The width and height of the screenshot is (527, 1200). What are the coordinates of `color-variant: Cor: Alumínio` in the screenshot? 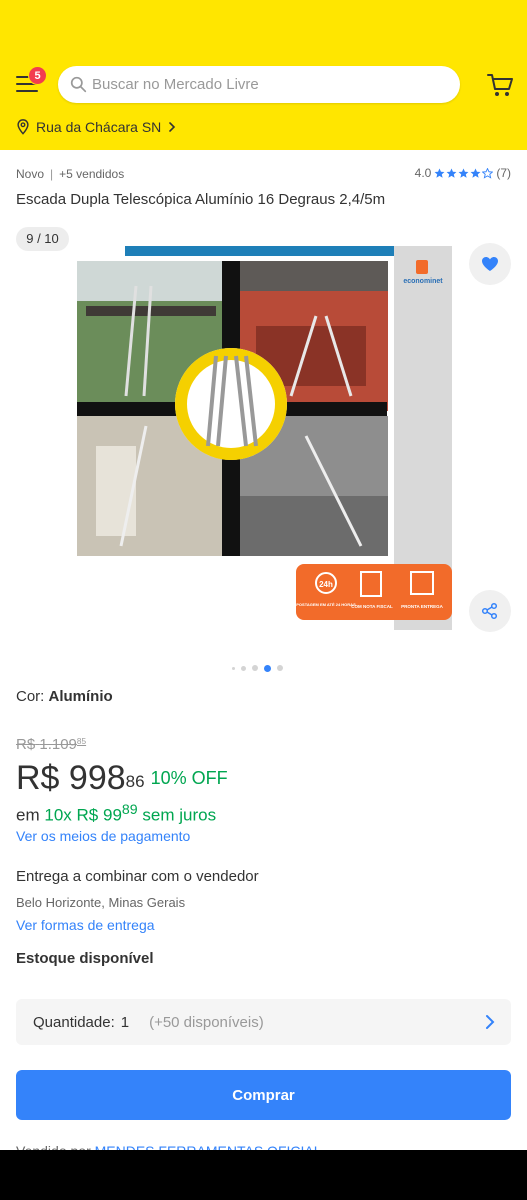 It's located at (64, 696).